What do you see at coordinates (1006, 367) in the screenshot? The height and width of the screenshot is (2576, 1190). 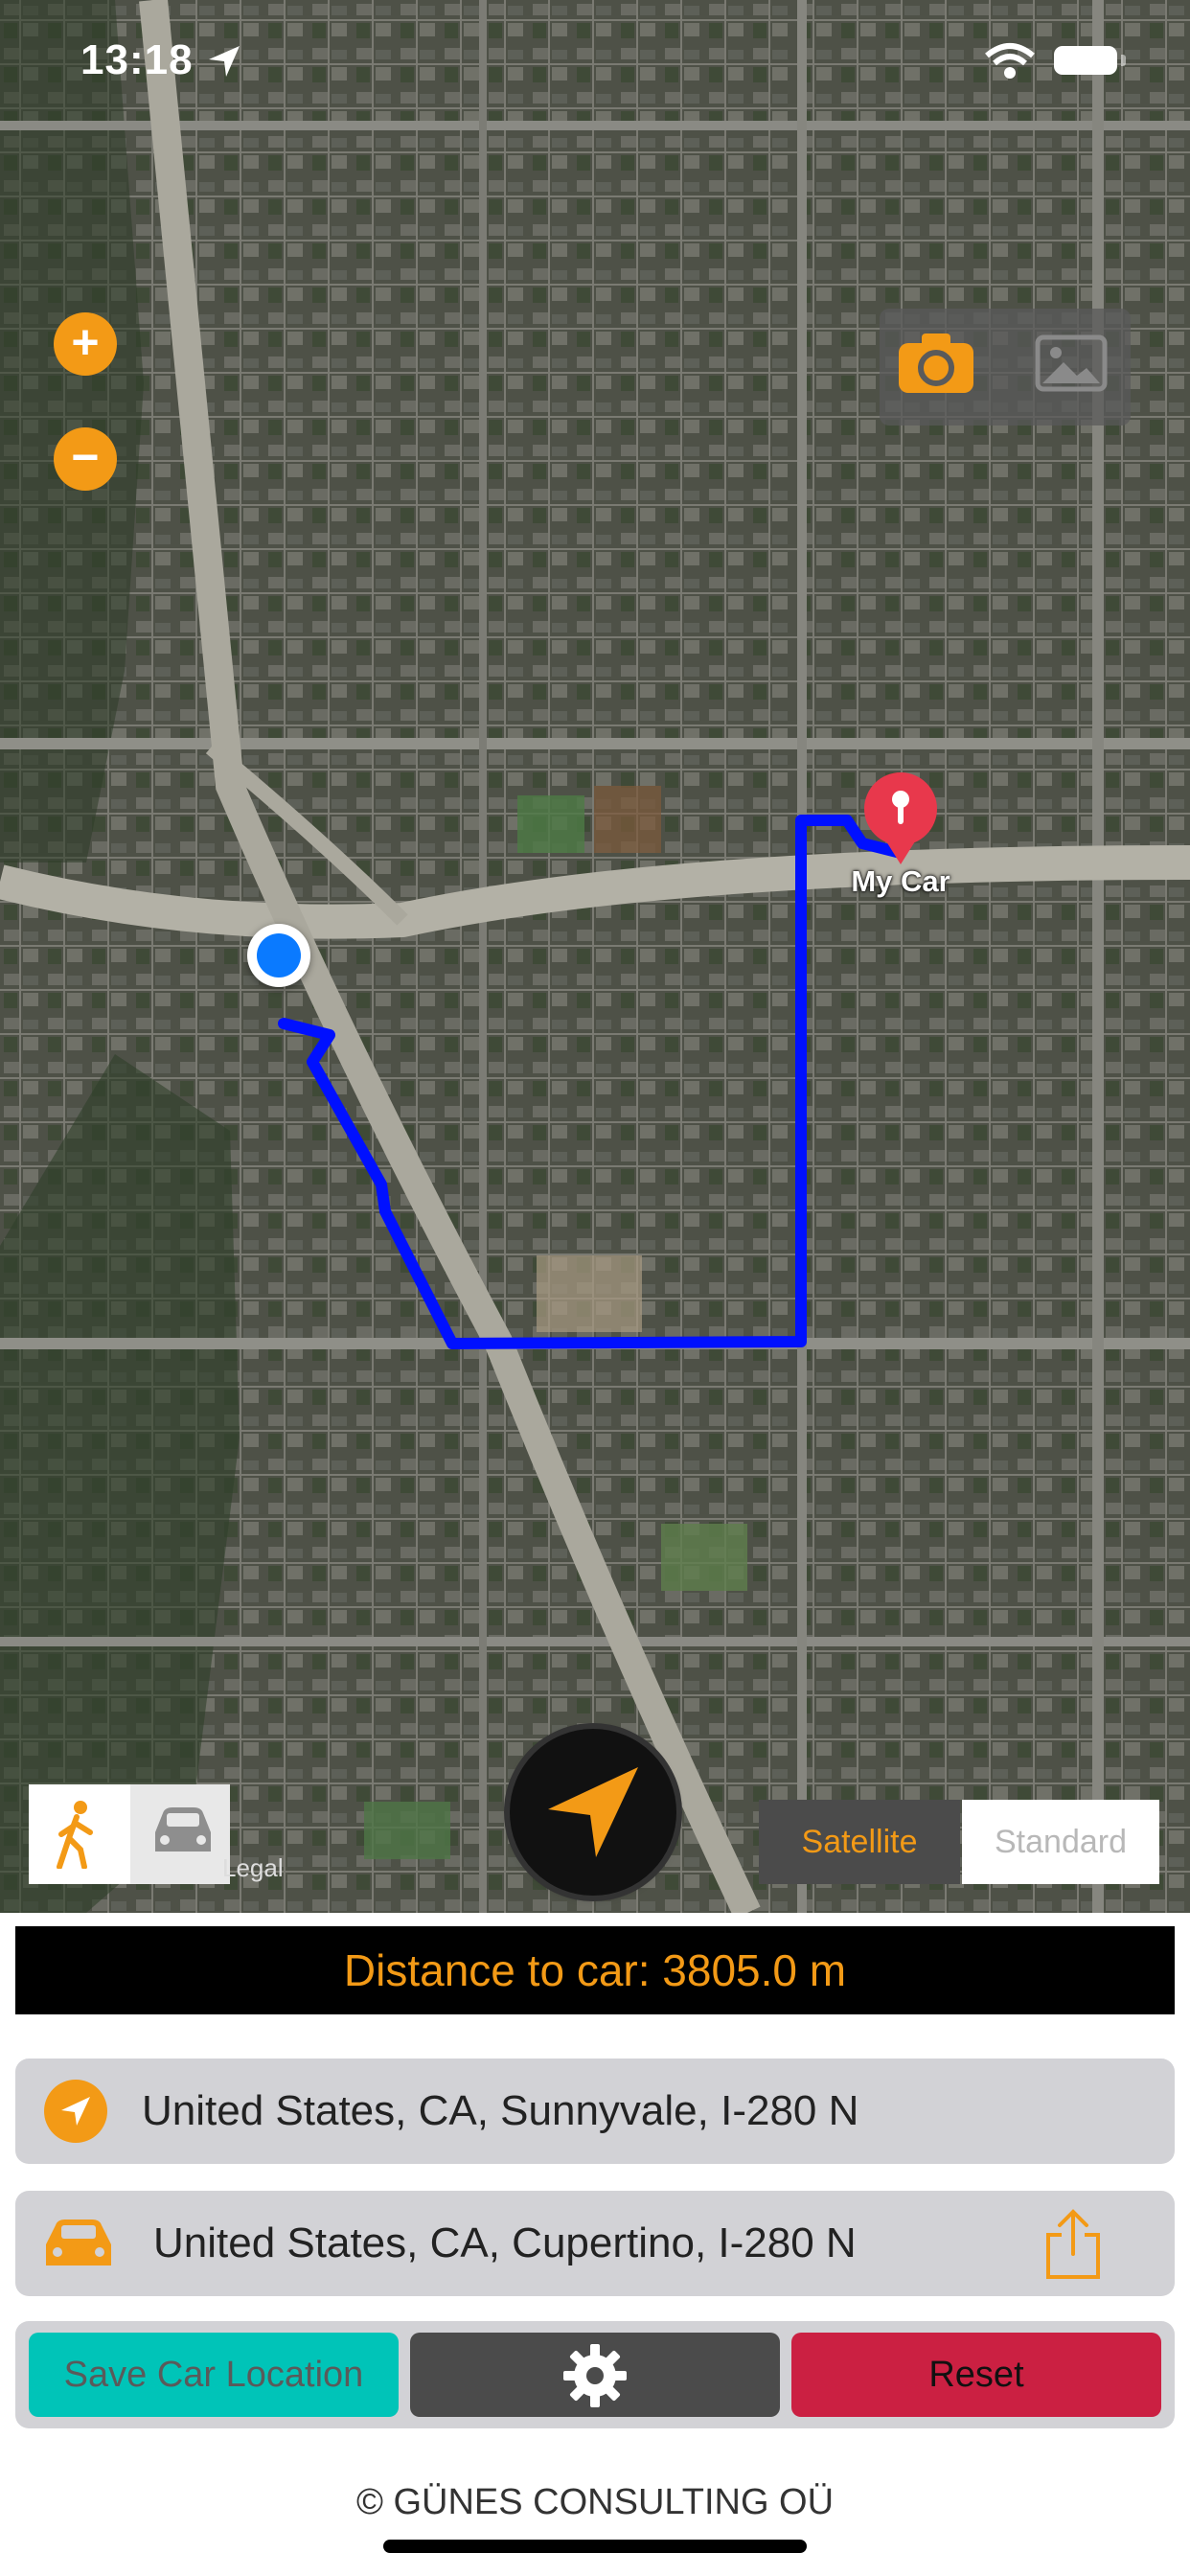 I see `photo-panel` at bounding box center [1006, 367].